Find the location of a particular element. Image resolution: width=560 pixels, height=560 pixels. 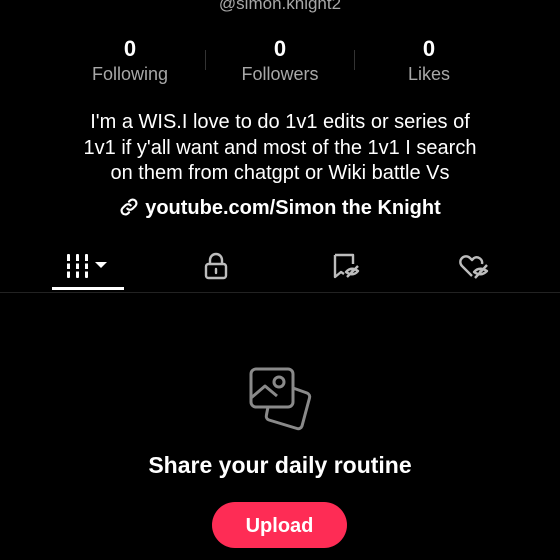

following-count: 0 is located at coordinates (130, 48).